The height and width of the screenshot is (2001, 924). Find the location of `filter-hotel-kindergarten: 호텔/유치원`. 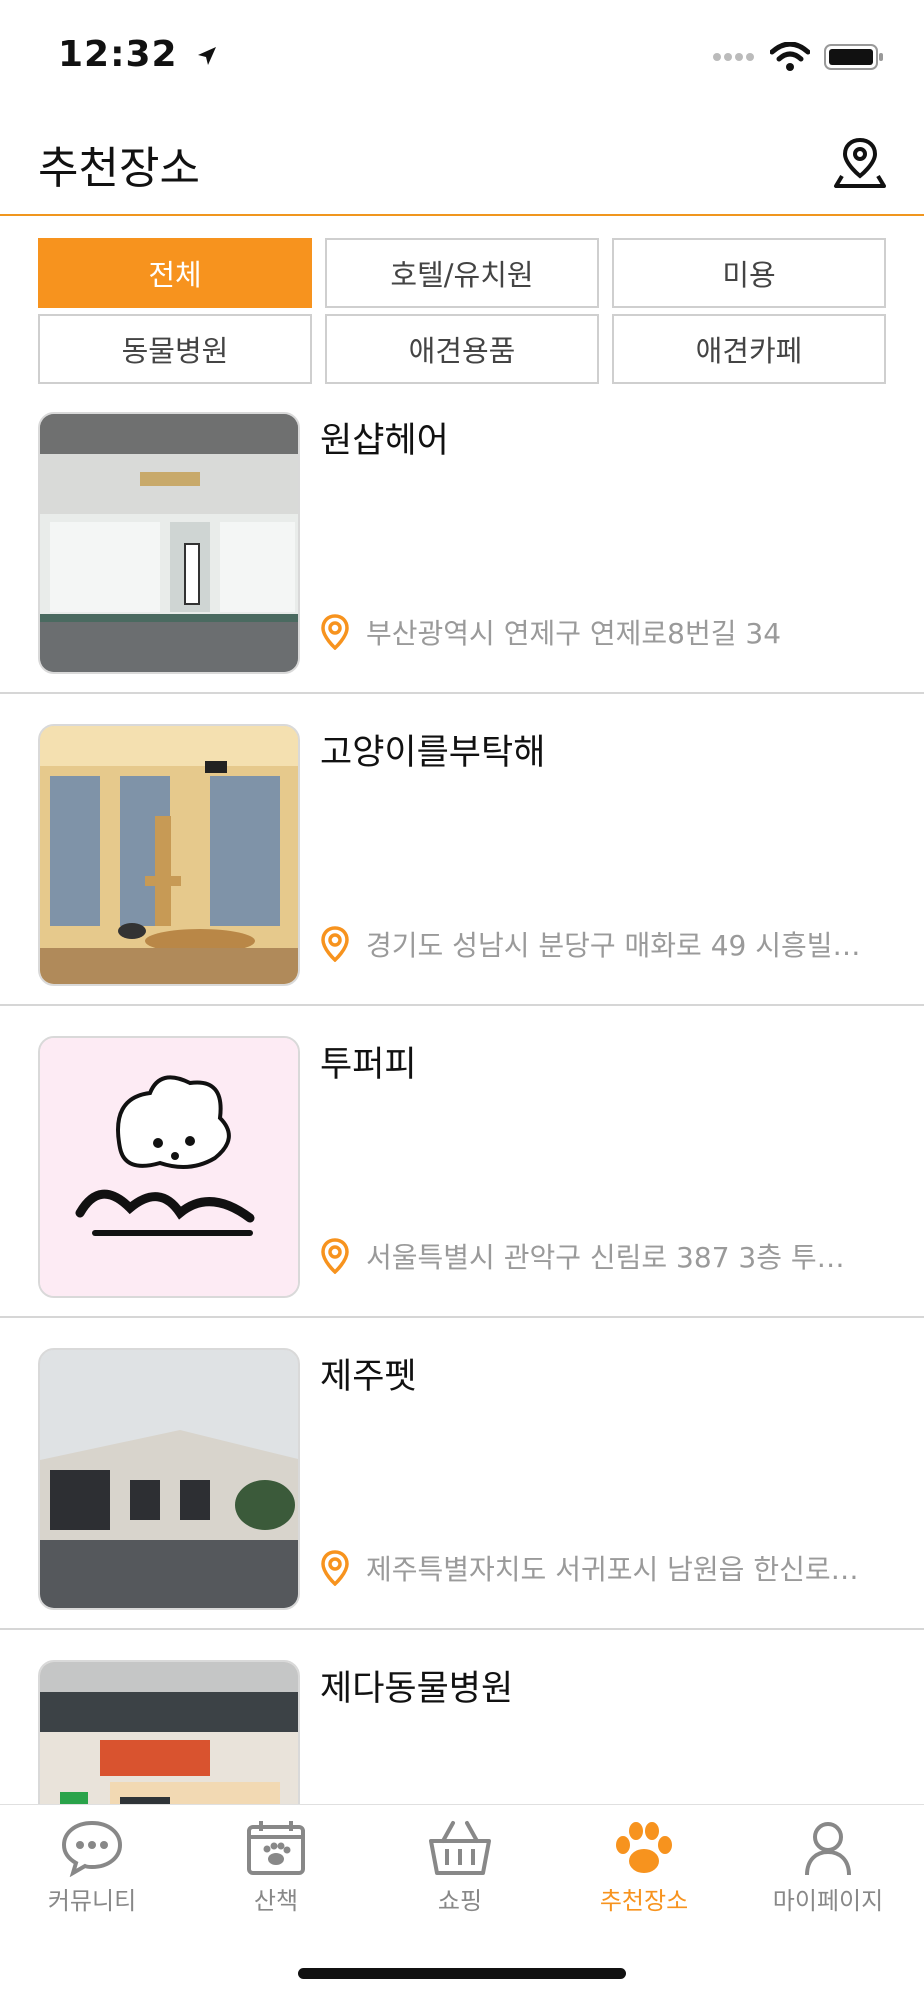

filter-hotel-kindergarten: 호텔/유치원 is located at coordinates (462, 273).